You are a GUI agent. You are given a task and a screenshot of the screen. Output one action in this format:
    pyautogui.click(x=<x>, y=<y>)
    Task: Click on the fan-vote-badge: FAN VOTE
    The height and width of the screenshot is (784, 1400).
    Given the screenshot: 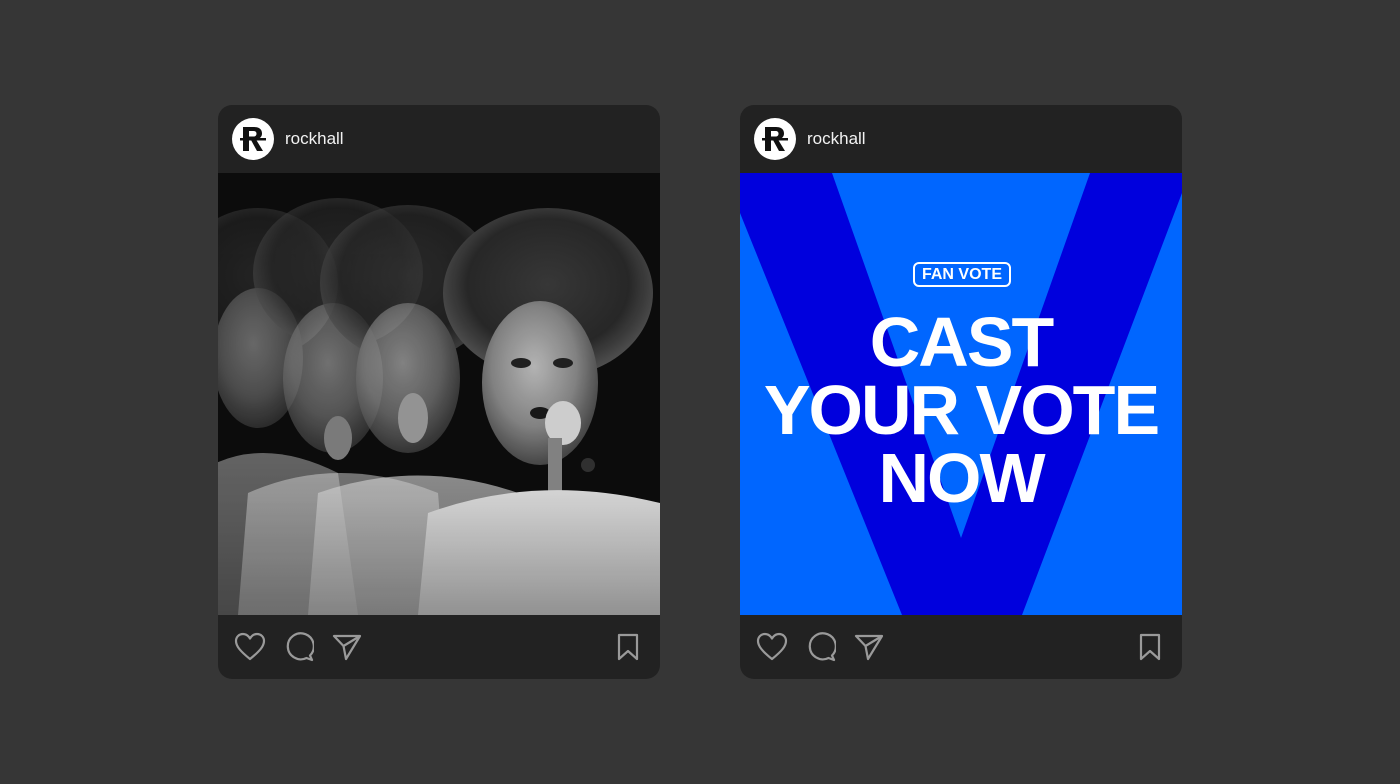 What is the action you would take?
    pyautogui.click(x=962, y=274)
    